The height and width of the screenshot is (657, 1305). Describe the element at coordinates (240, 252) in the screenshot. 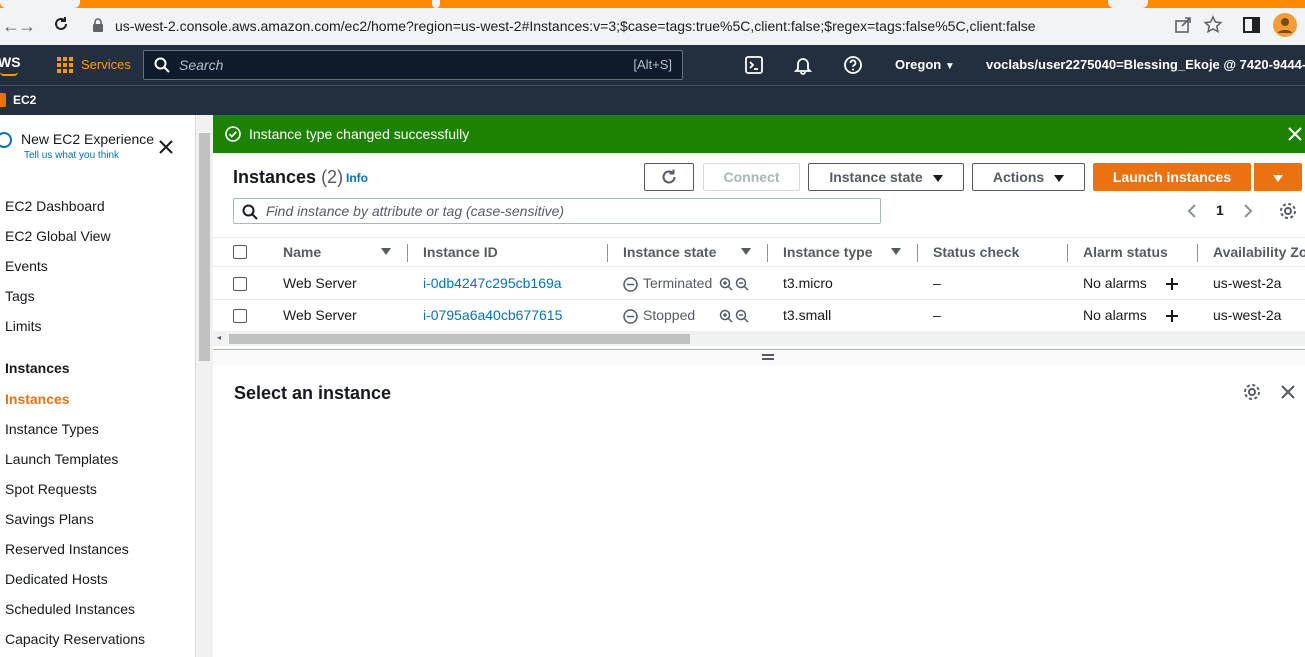

I see `select-all-checkbox` at that location.